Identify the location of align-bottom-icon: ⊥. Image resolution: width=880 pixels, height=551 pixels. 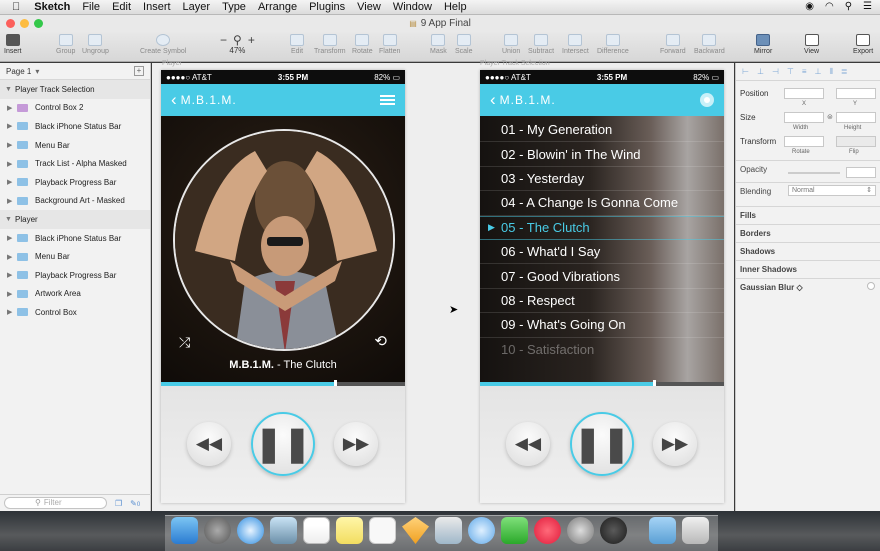
(818, 71).